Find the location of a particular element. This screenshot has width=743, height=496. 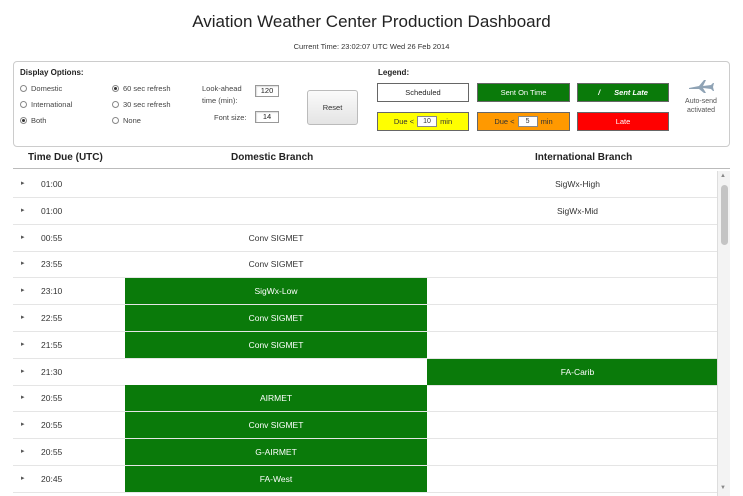

radio-domestic-circle is located at coordinates (23, 88).